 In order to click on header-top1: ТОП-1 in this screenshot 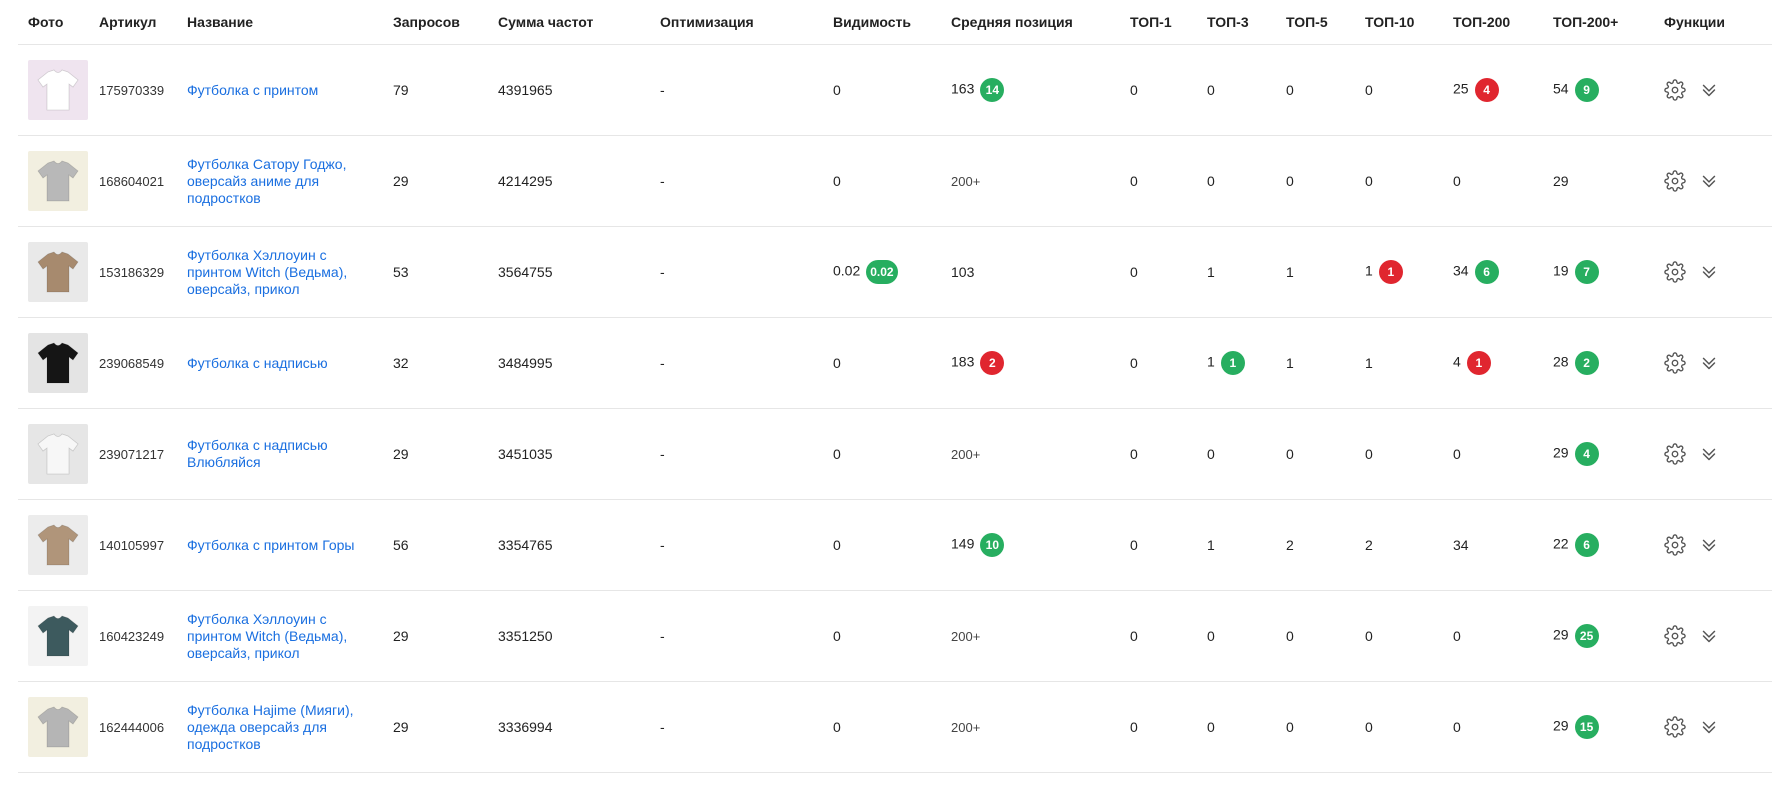, I will do `click(1168, 22)`.